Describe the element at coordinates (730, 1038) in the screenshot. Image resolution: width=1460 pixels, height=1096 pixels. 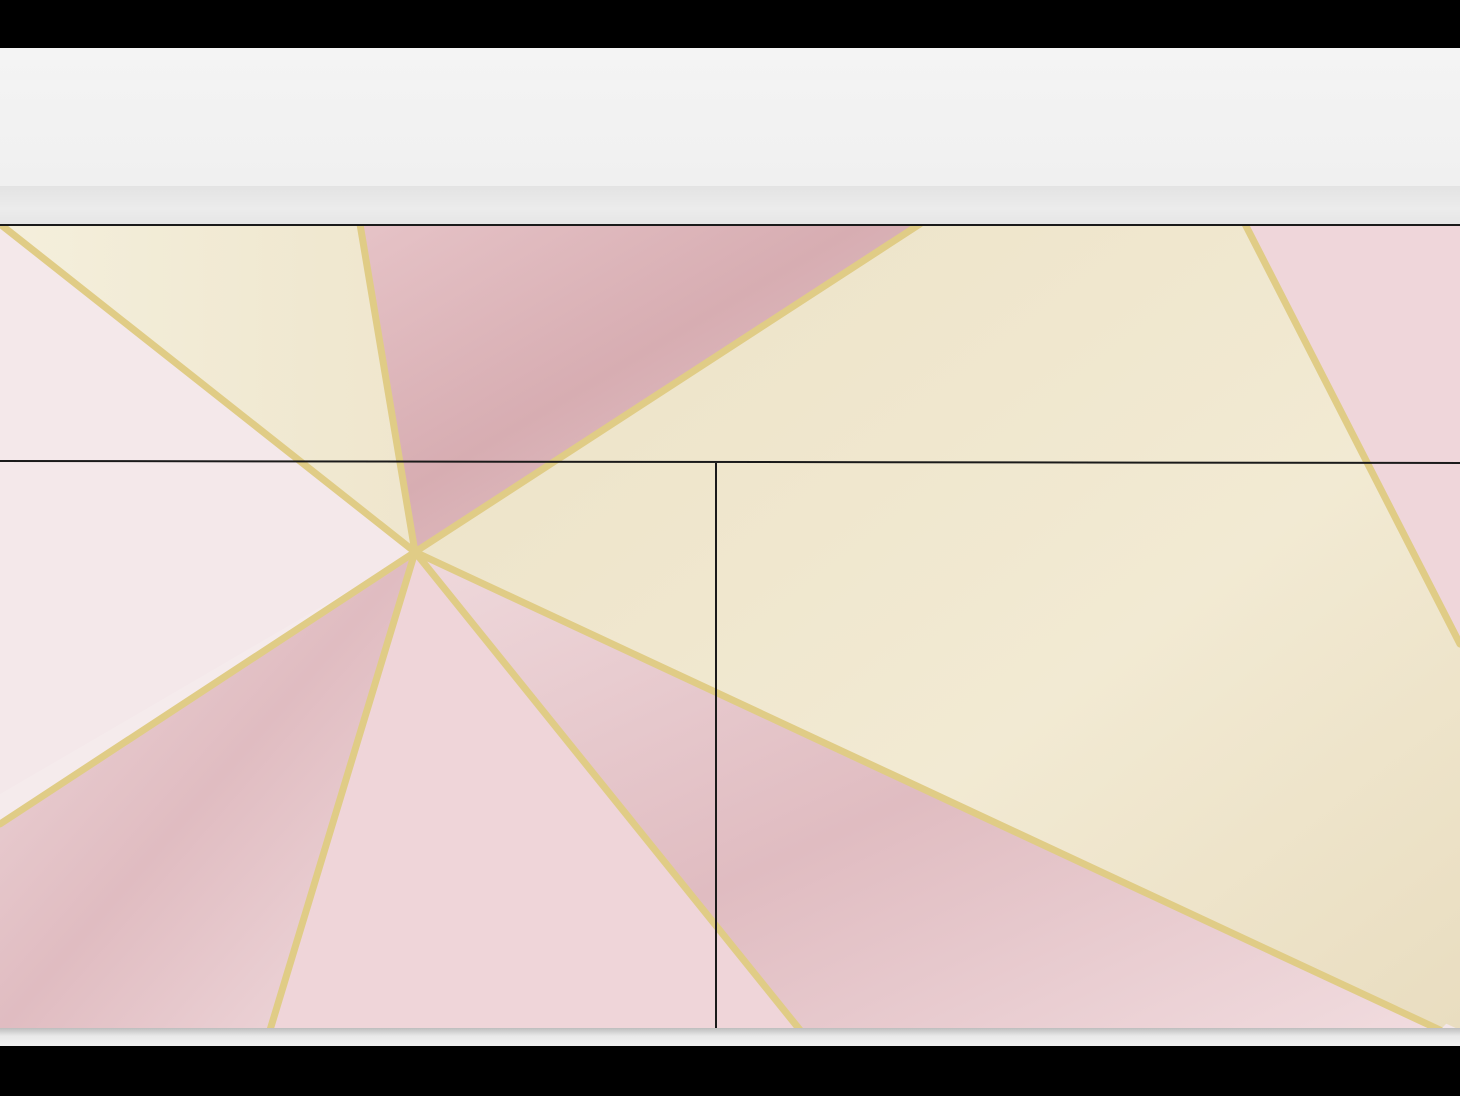
I see `cabinet-plinth` at that location.